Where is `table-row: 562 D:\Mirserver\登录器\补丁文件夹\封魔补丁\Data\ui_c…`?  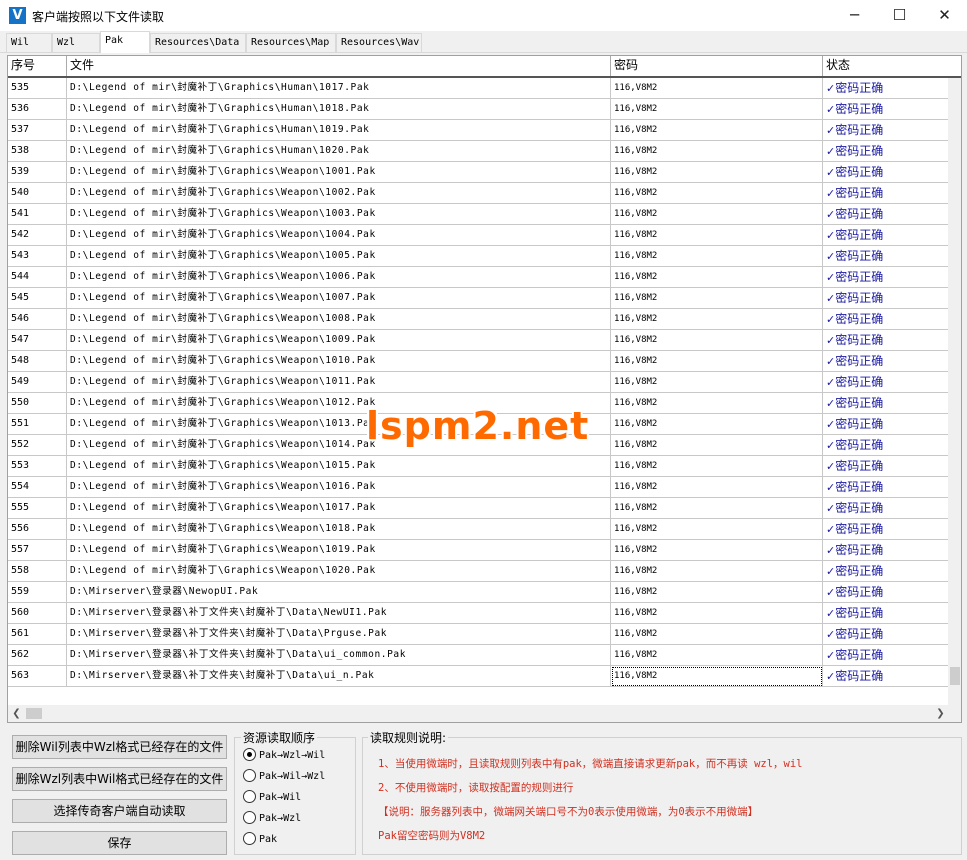 table-row: 562 D:\Mirserver\登录器\补丁文件夹\封魔补丁\Data\ui_c… is located at coordinates (478, 655).